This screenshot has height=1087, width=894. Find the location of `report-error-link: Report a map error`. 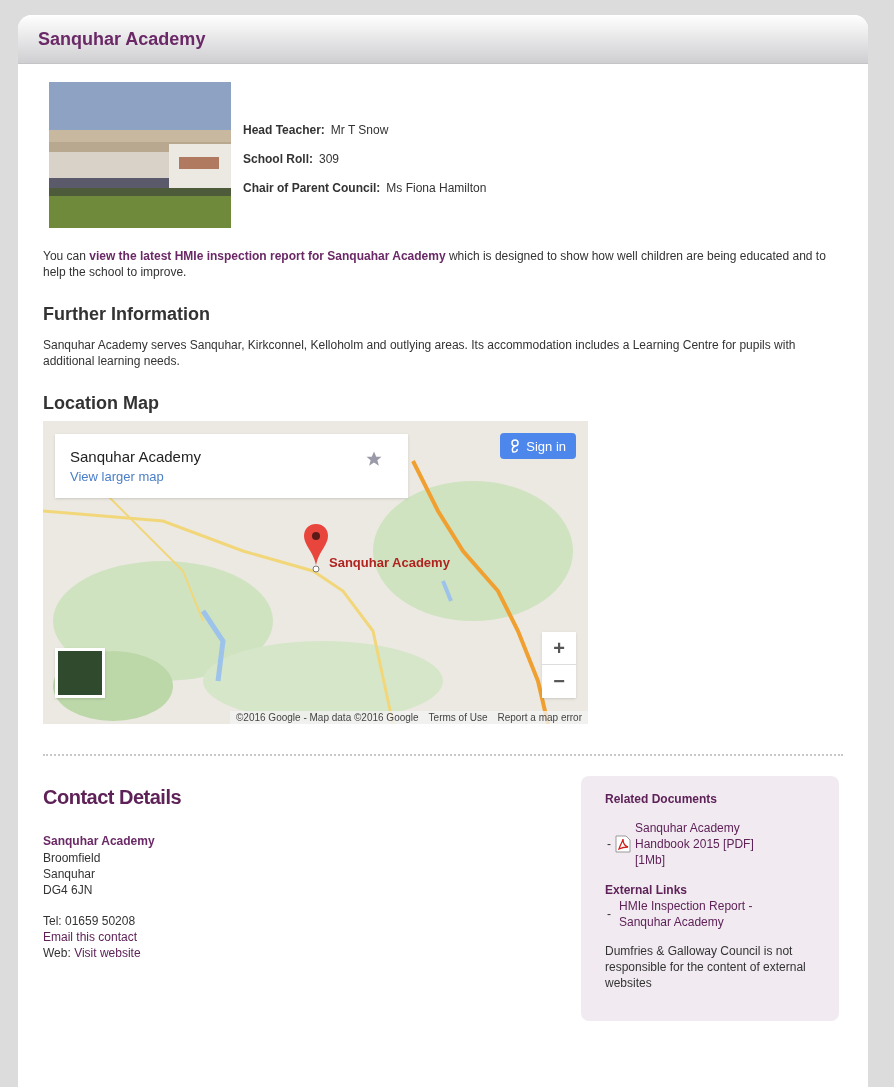

report-error-link: Report a map error is located at coordinates (539, 717).